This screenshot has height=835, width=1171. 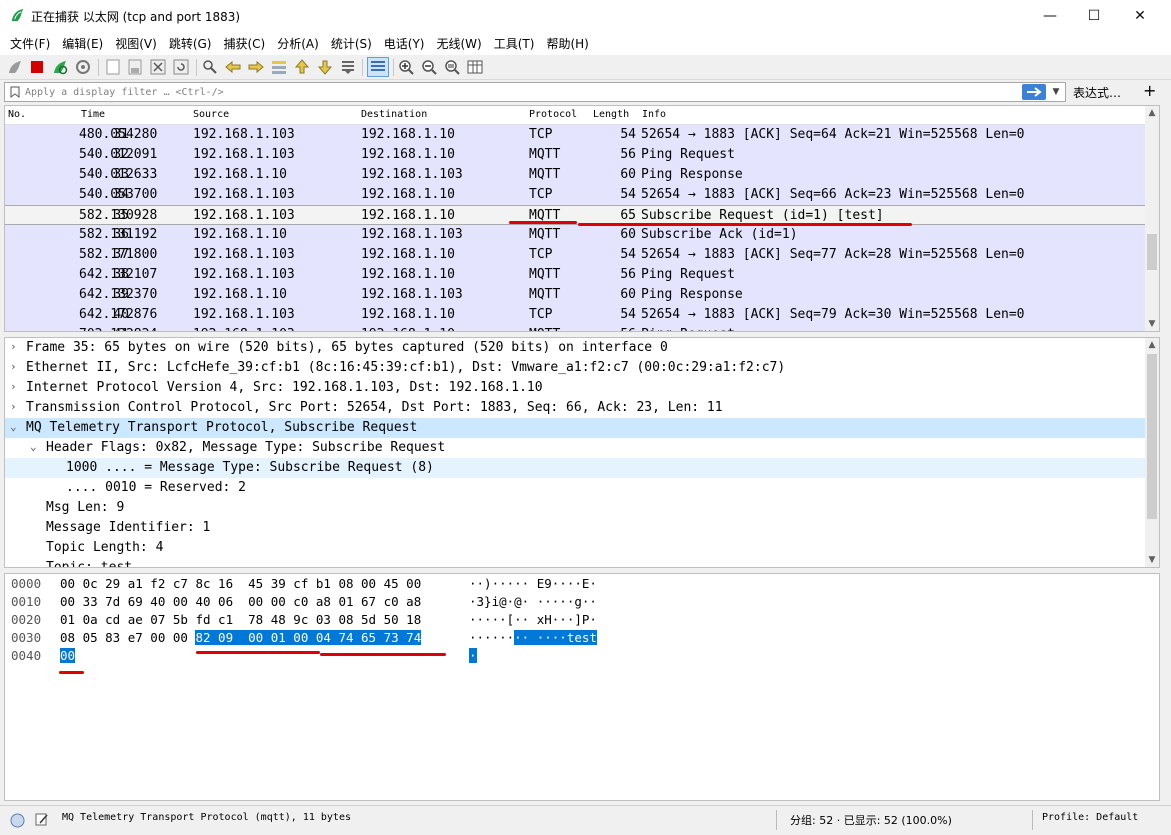 I want to click on bytes-row: 0040 00 ·, so click(x=582, y=656).